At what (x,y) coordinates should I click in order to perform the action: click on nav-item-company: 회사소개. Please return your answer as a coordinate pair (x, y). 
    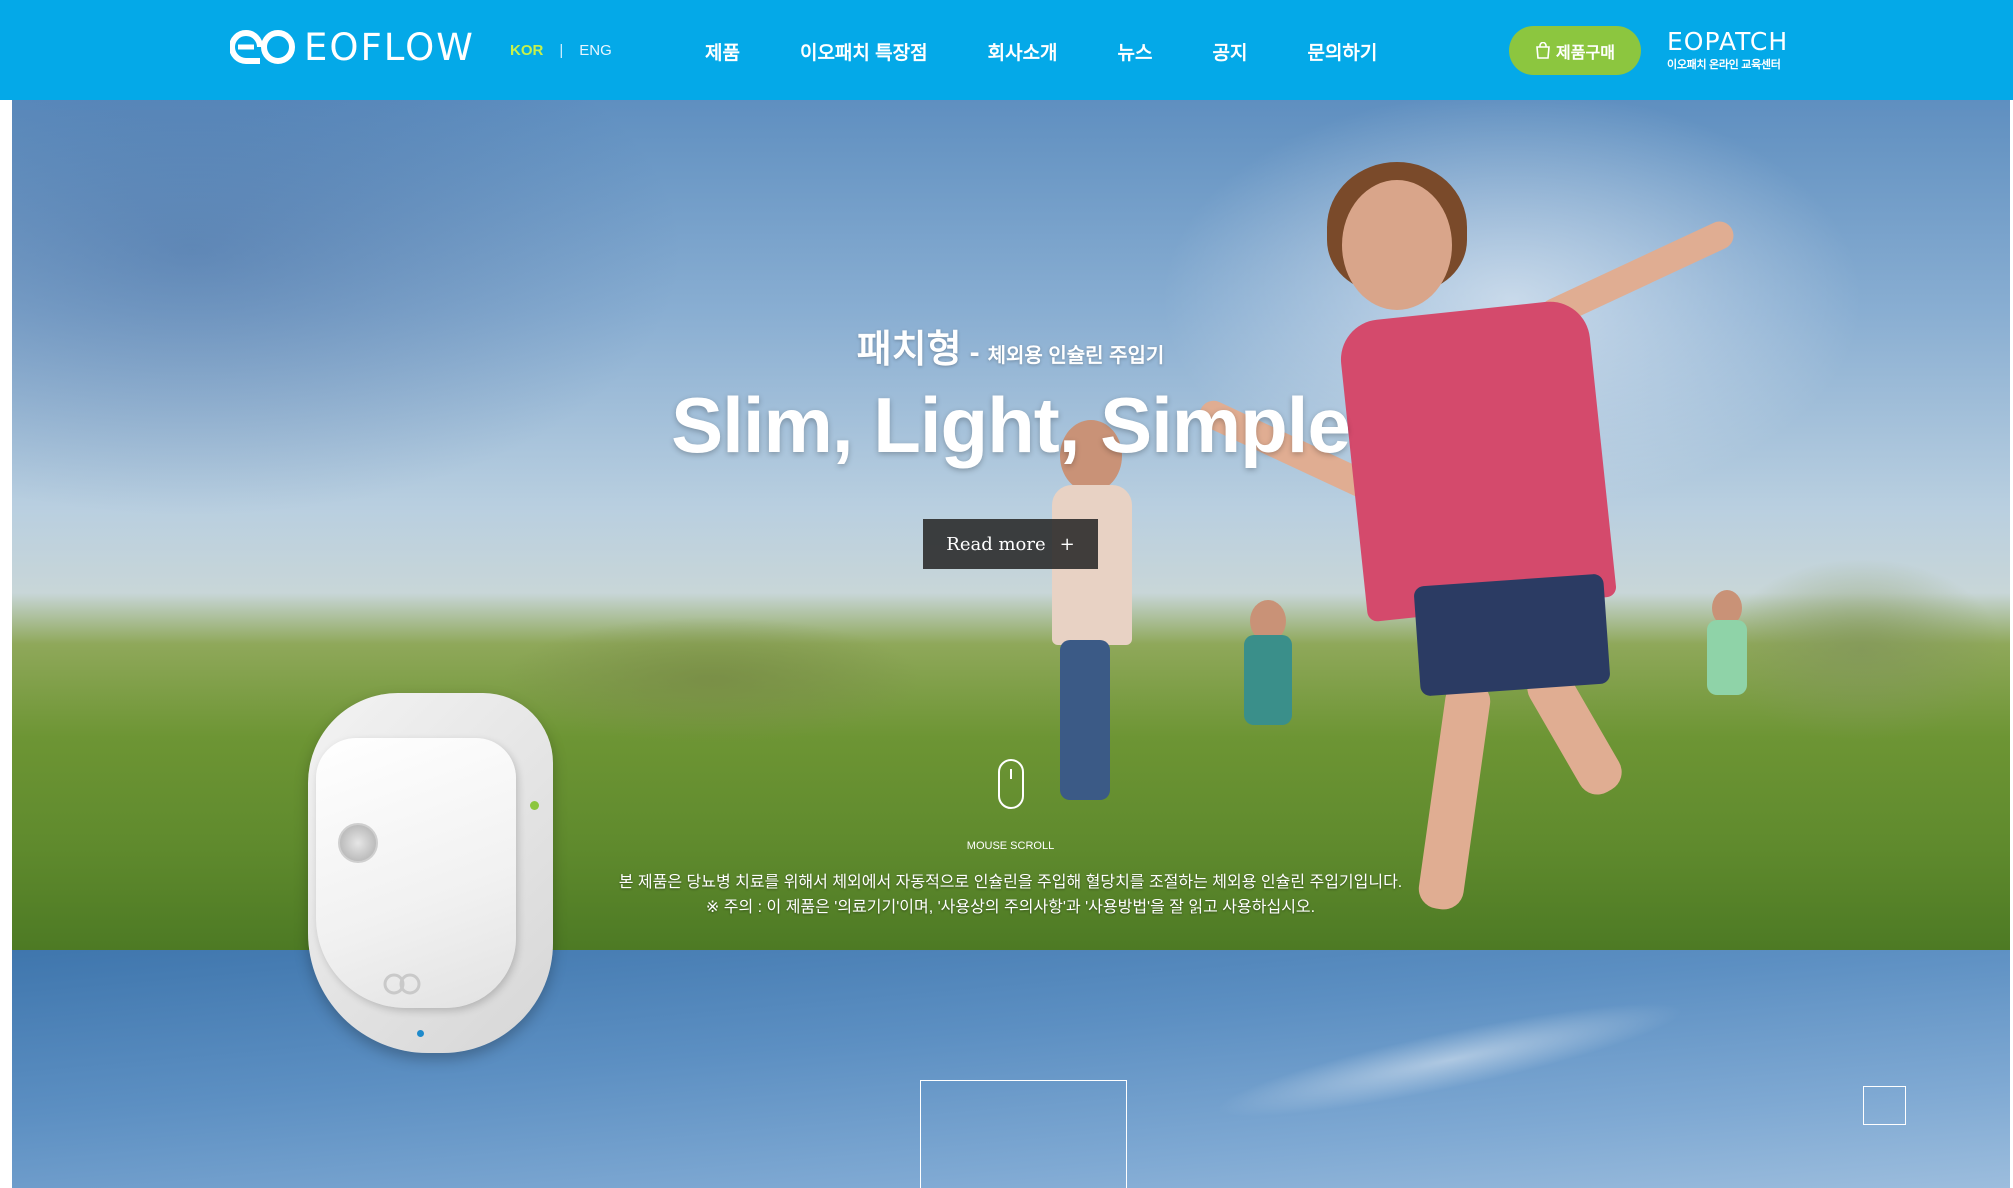
    Looking at the image, I should click on (1023, 51).